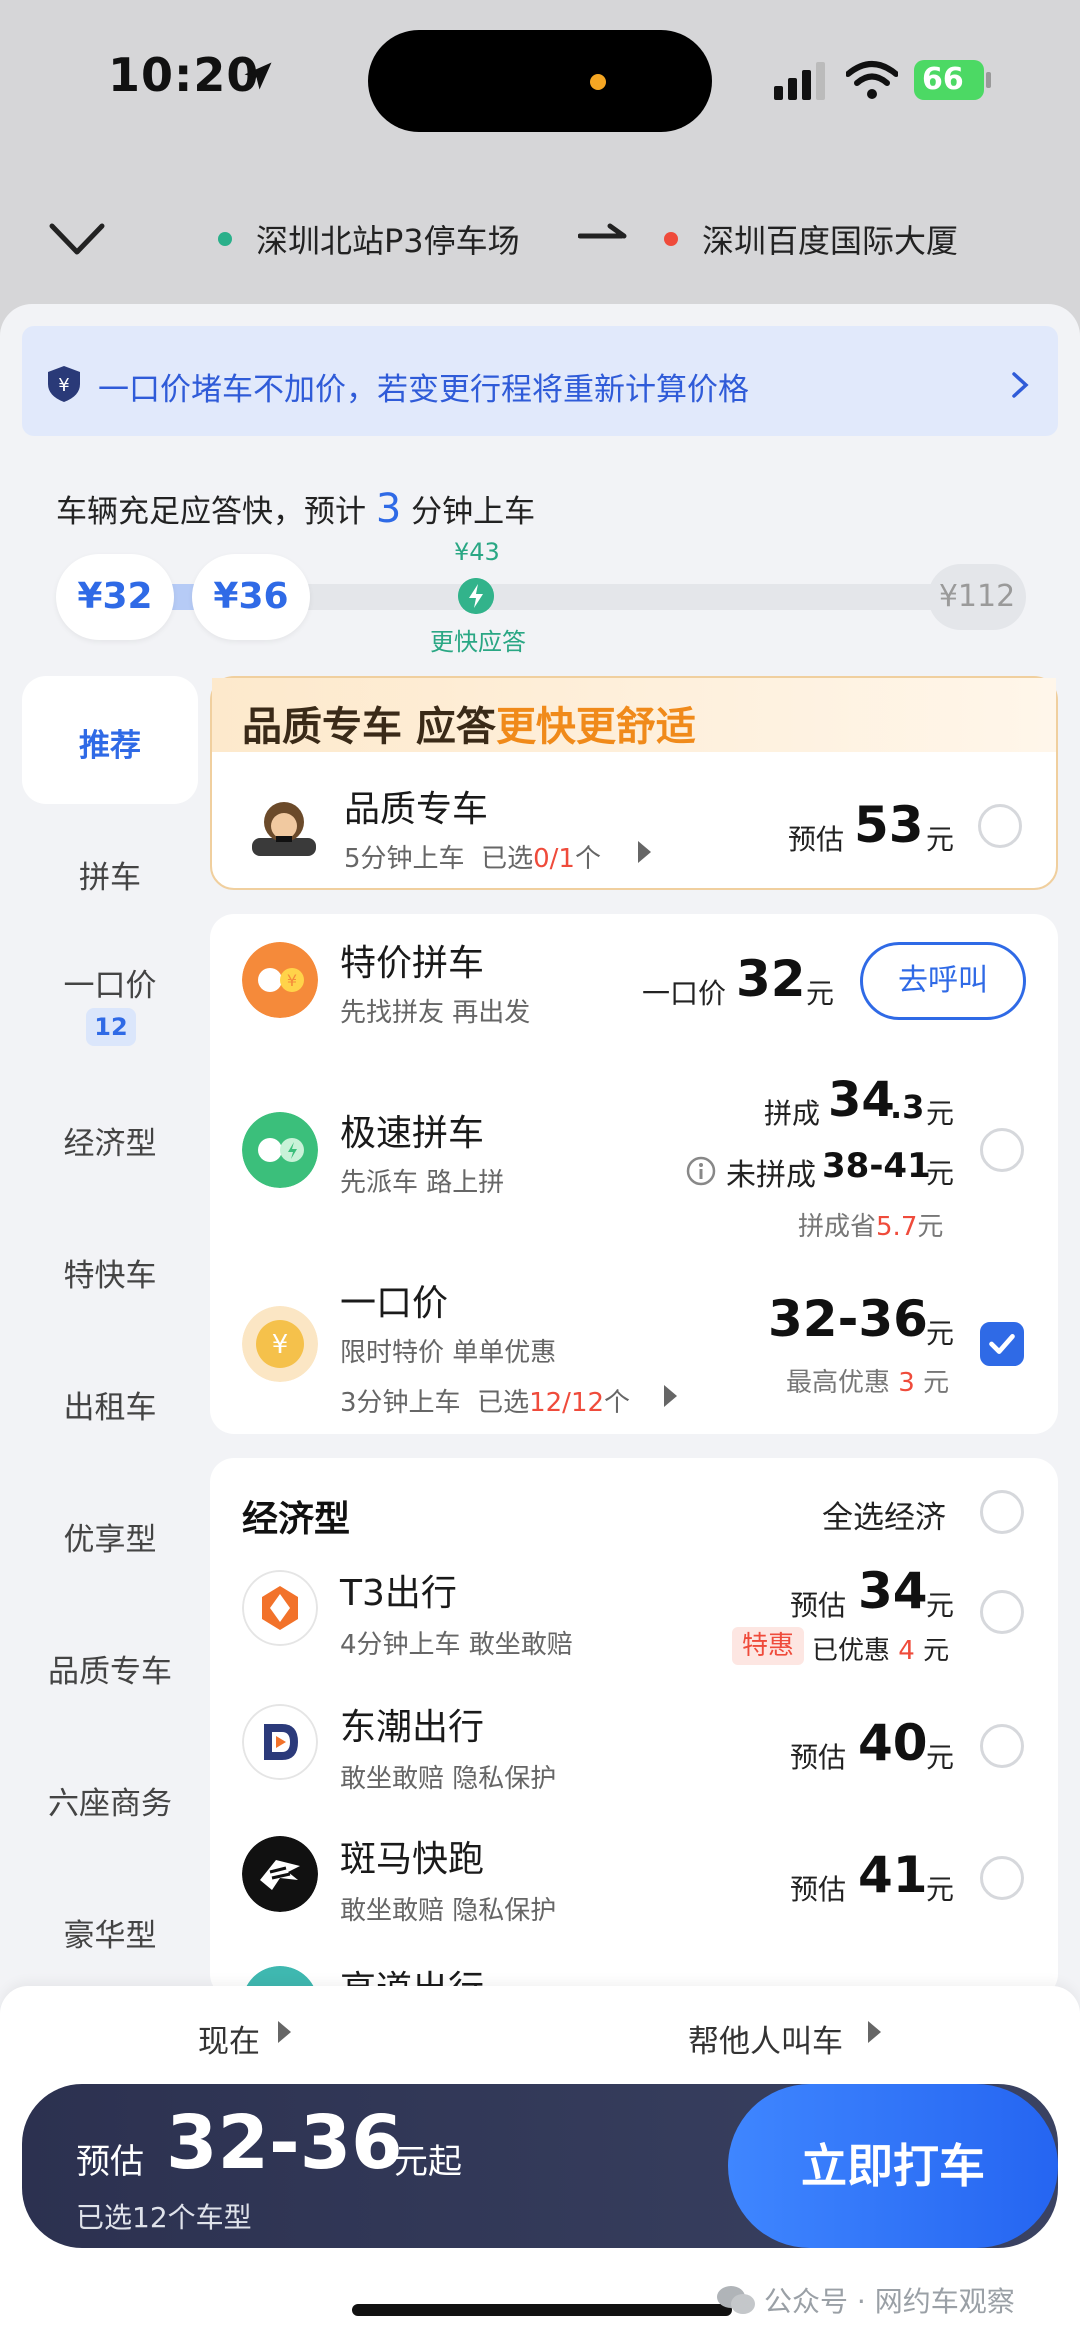  Describe the element at coordinates (280, 1150) in the screenshot. I see `express-carpool-icon` at that location.